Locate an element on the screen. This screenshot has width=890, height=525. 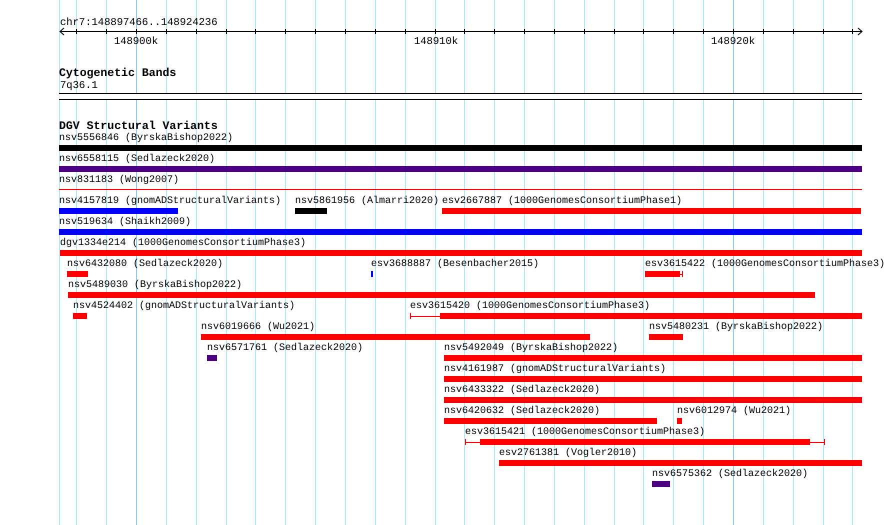
variant-label: esv3615421 (1000GenomesConsortiumPhase3) is located at coordinates (585, 433).